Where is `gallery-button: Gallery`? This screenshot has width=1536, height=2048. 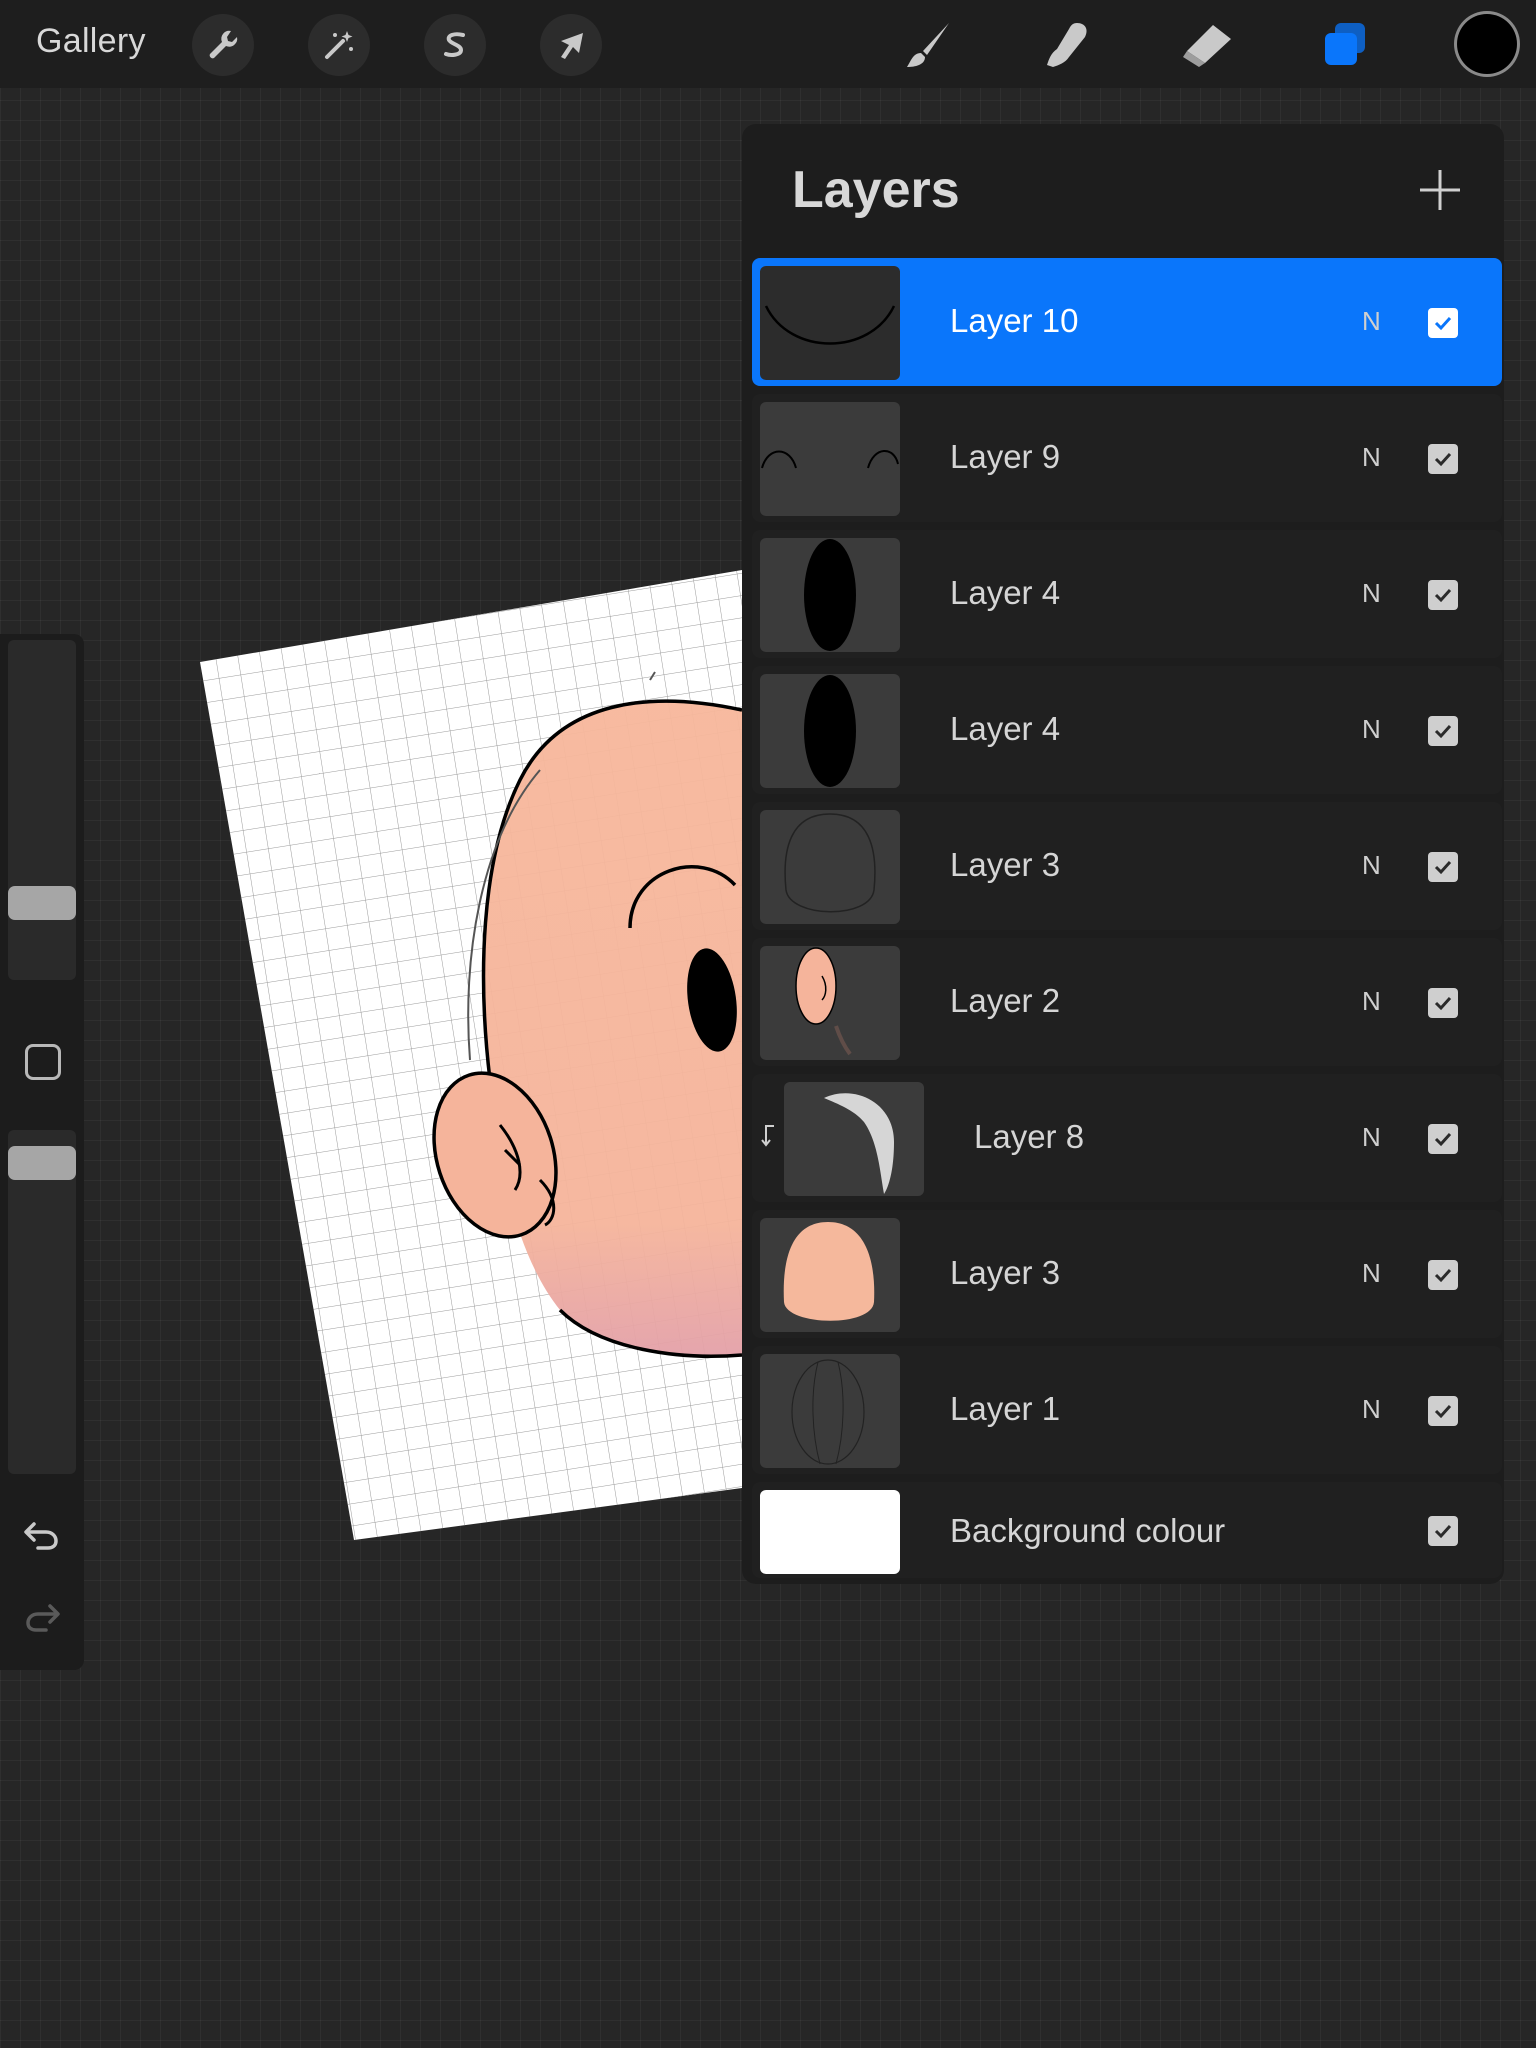 gallery-button: Gallery is located at coordinates (91, 41).